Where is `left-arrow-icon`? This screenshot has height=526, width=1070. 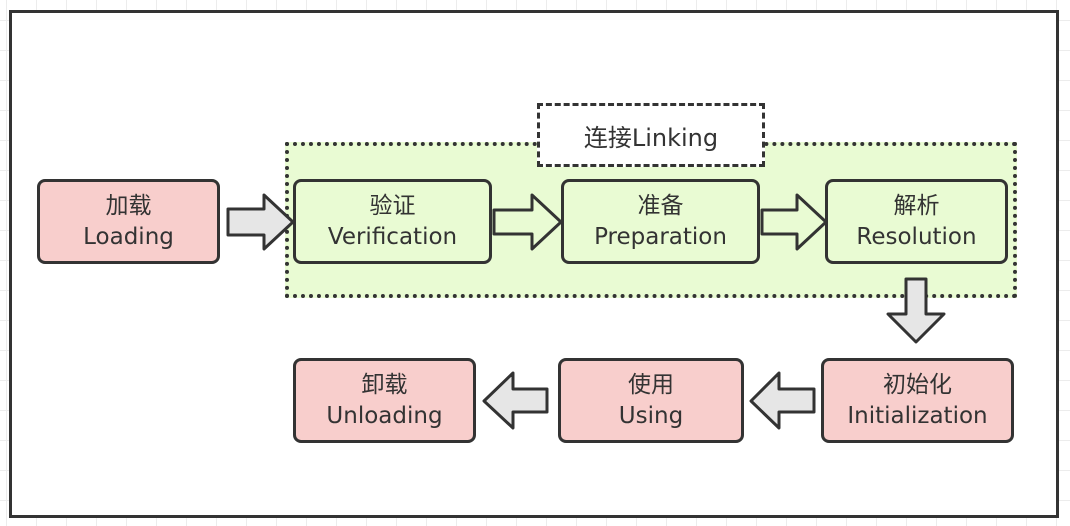
left-arrow-icon is located at coordinates (515, 400).